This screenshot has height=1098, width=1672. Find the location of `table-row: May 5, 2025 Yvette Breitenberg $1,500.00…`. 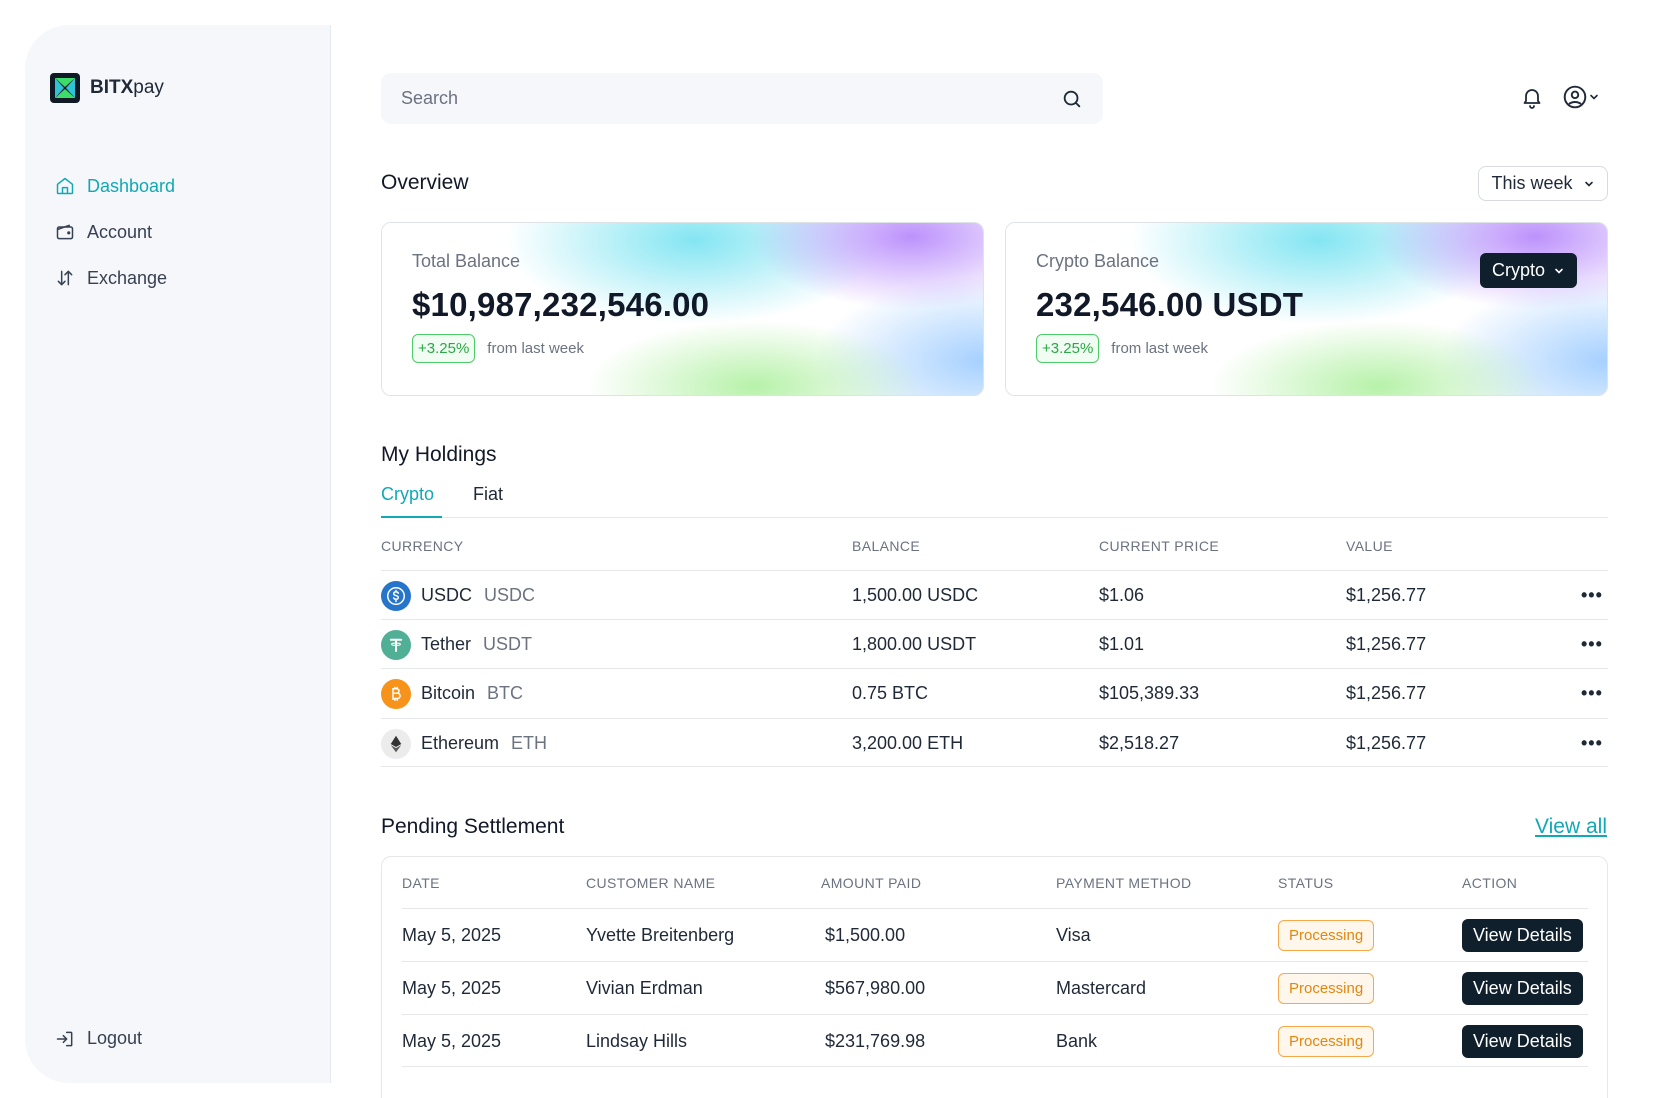

table-row: May 5, 2025 Yvette Breitenberg $1,500.00… is located at coordinates (995, 934).